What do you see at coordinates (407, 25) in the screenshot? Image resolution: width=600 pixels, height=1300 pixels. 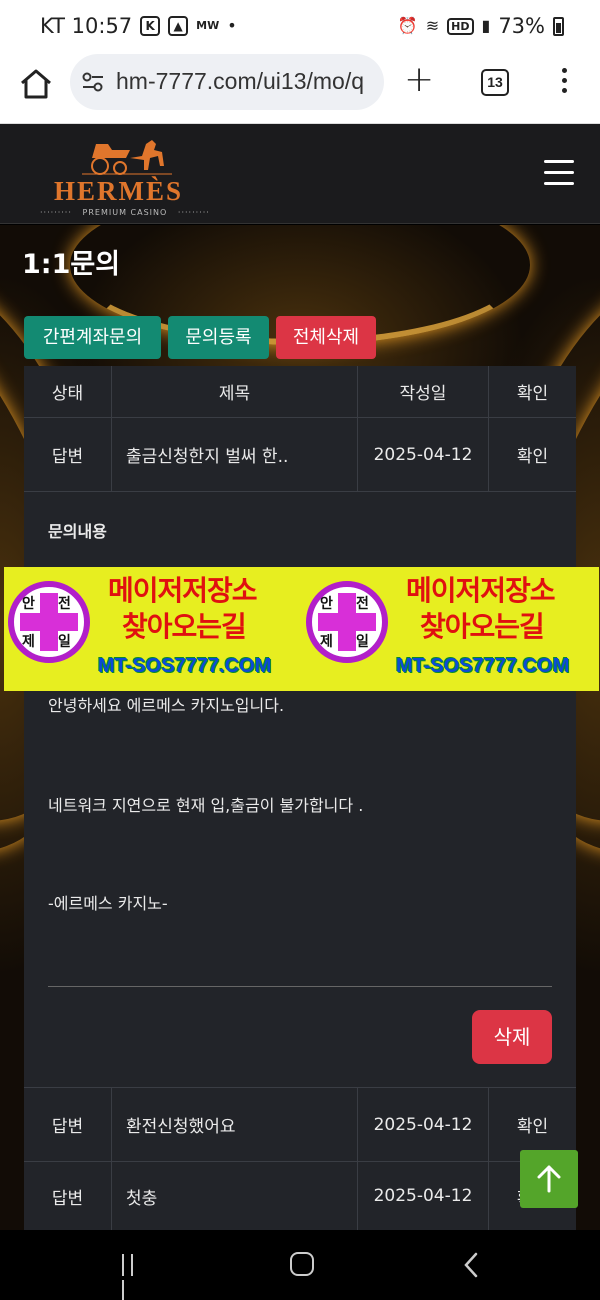 I see `alarm-icon: ⏰` at bounding box center [407, 25].